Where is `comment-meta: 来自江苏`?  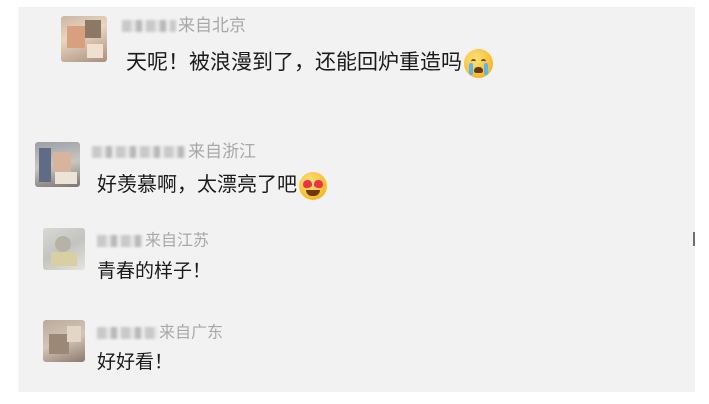 comment-meta: 来自江苏 is located at coordinates (153, 240).